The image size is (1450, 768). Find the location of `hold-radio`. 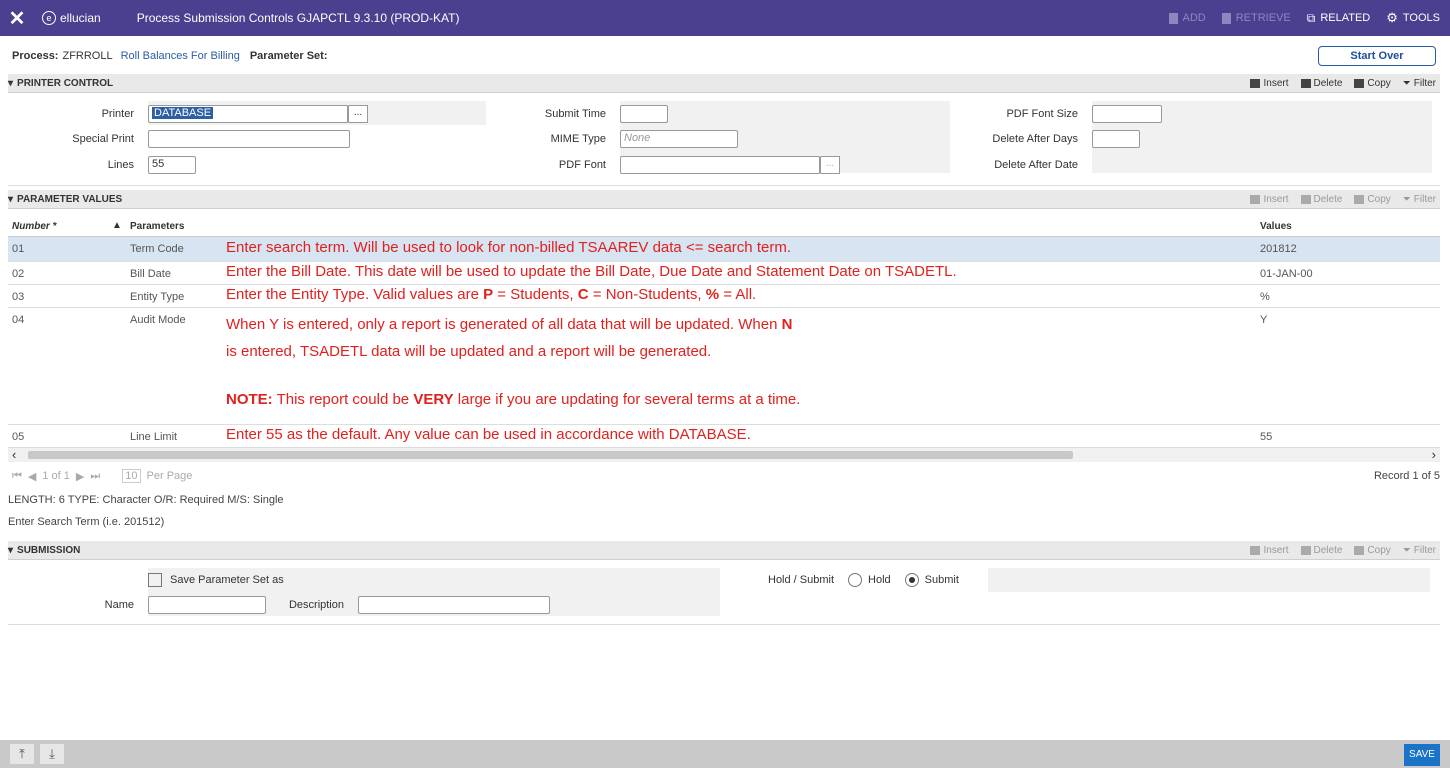

hold-radio is located at coordinates (855, 580).